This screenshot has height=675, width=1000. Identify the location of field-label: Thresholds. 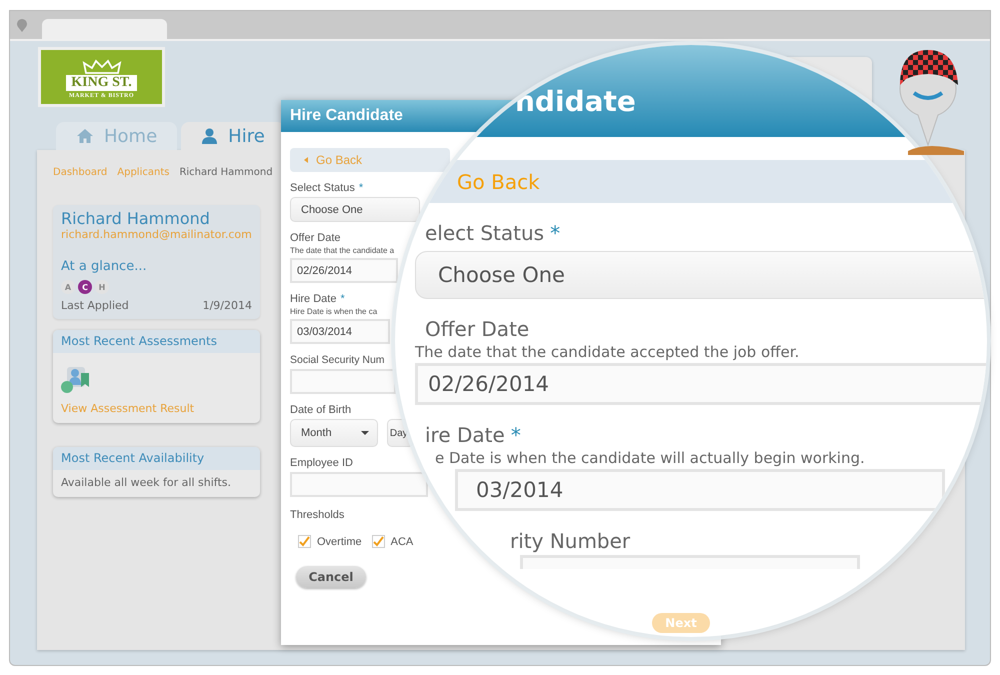
(318, 515).